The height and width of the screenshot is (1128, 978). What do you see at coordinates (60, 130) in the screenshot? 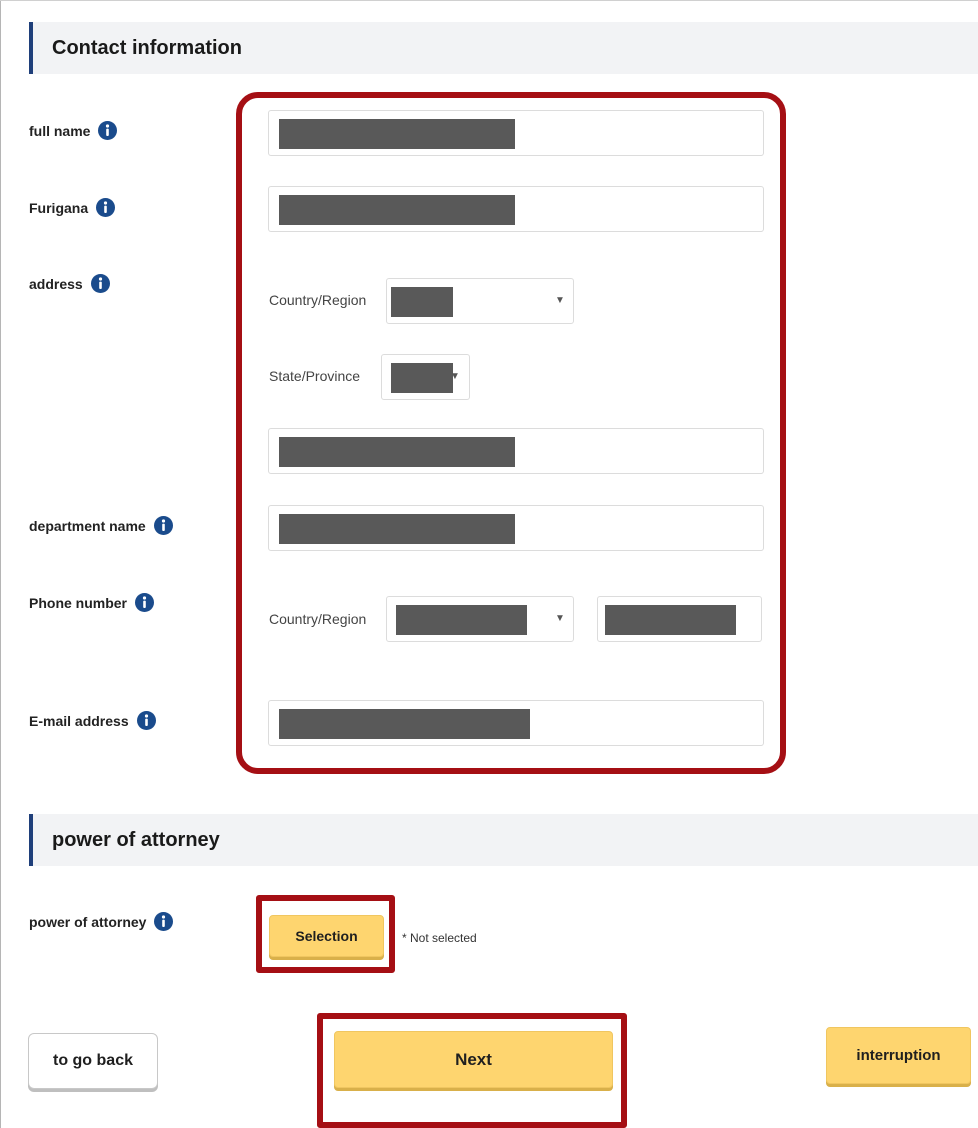
I see `label-text: full name` at bounding box center [60, 130].